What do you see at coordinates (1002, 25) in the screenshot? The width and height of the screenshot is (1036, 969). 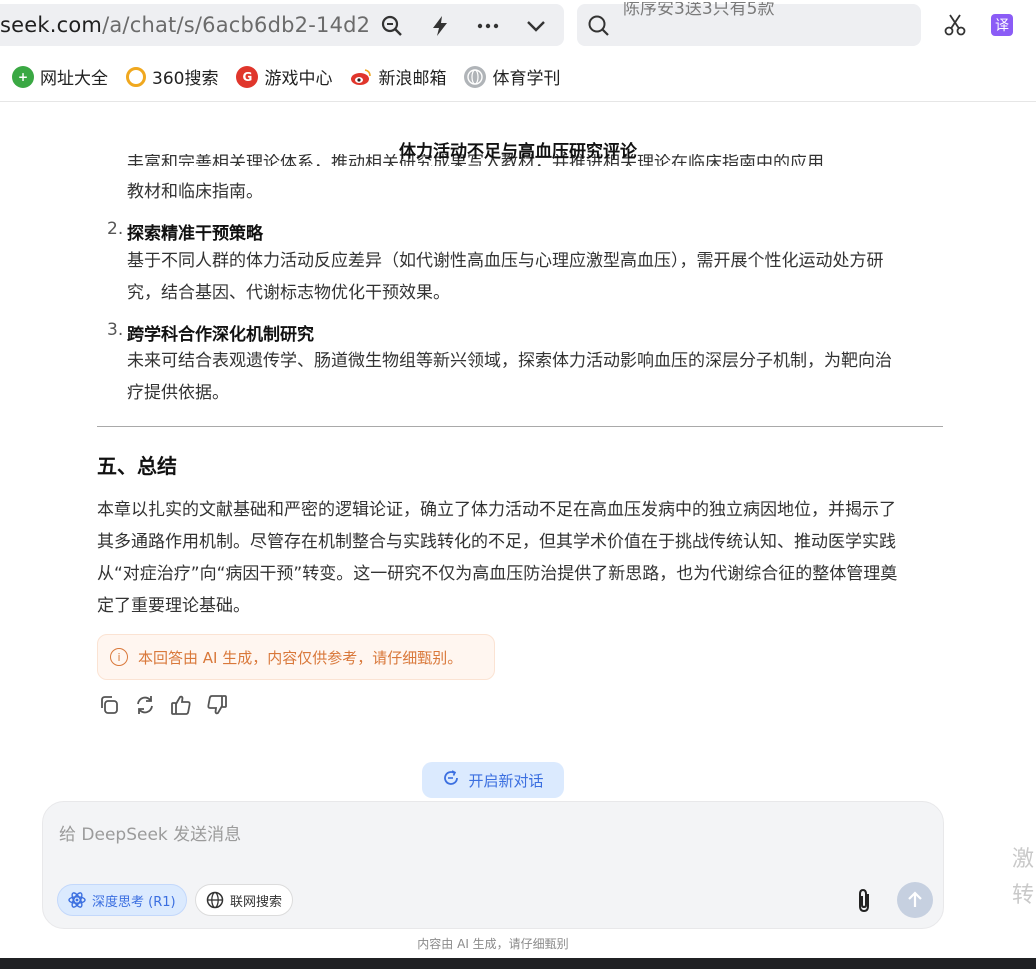 I see `translate-button: 译` at bounding box center [1002, 25].